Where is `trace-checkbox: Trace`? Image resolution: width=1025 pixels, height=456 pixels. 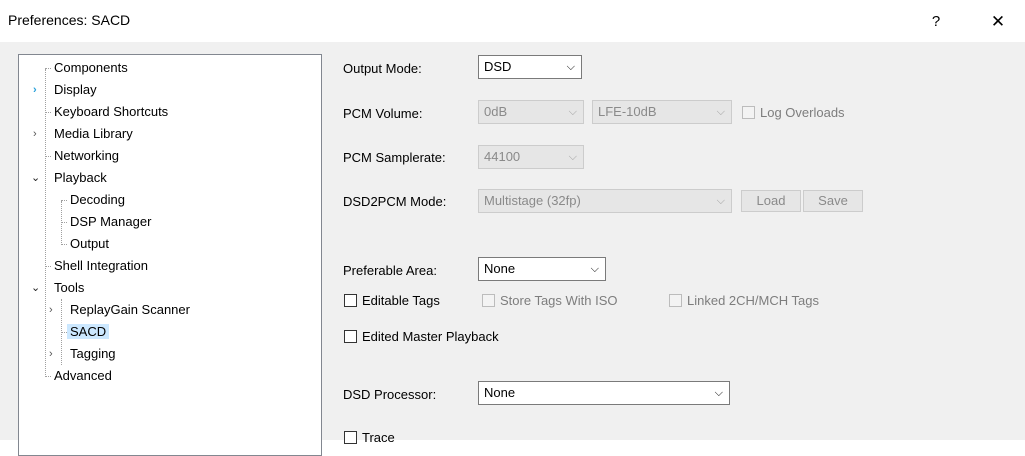 trace-checkbox: Trace is located at coordinates (384, 438).